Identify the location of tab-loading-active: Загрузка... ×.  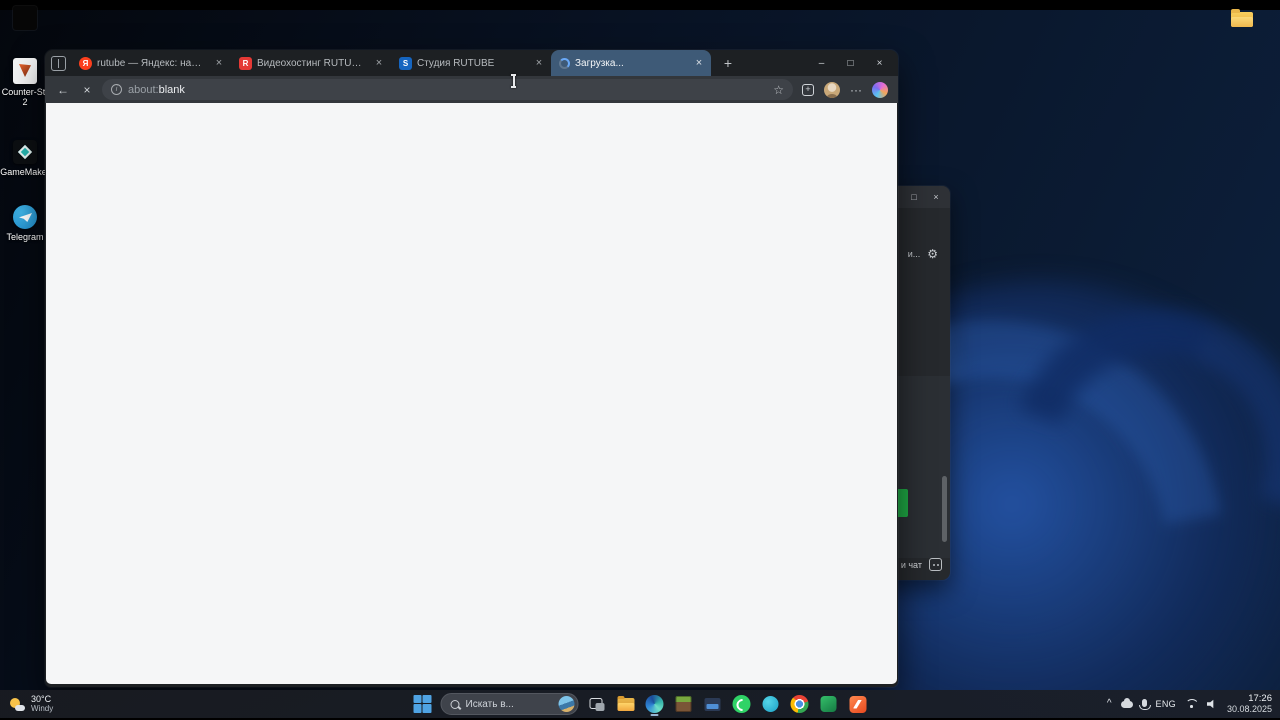
(631, 63).